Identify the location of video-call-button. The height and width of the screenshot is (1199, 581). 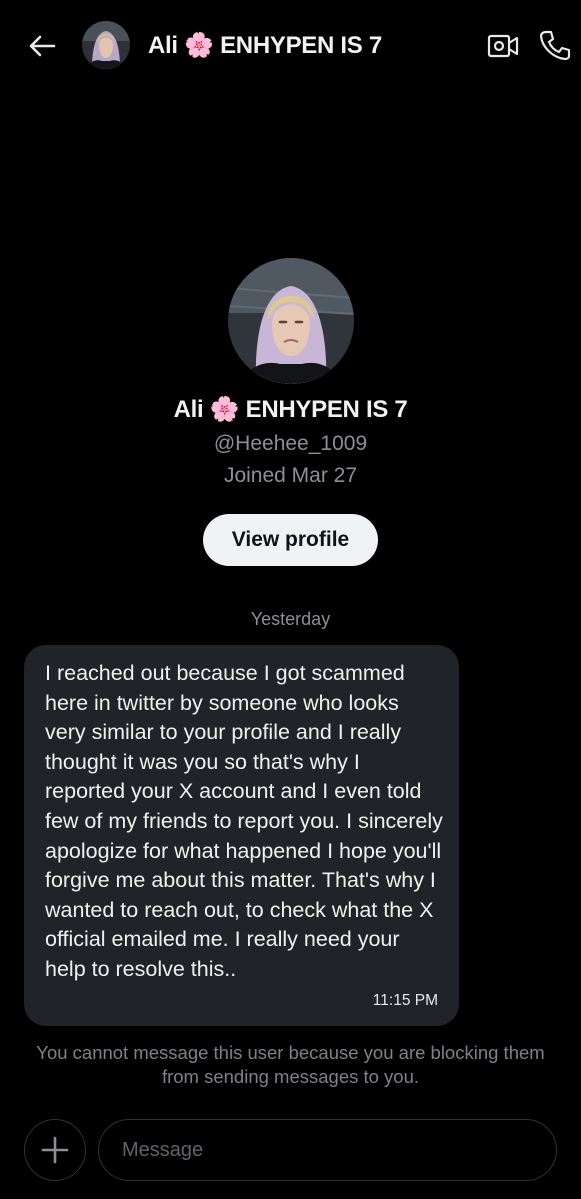
(503, 46).